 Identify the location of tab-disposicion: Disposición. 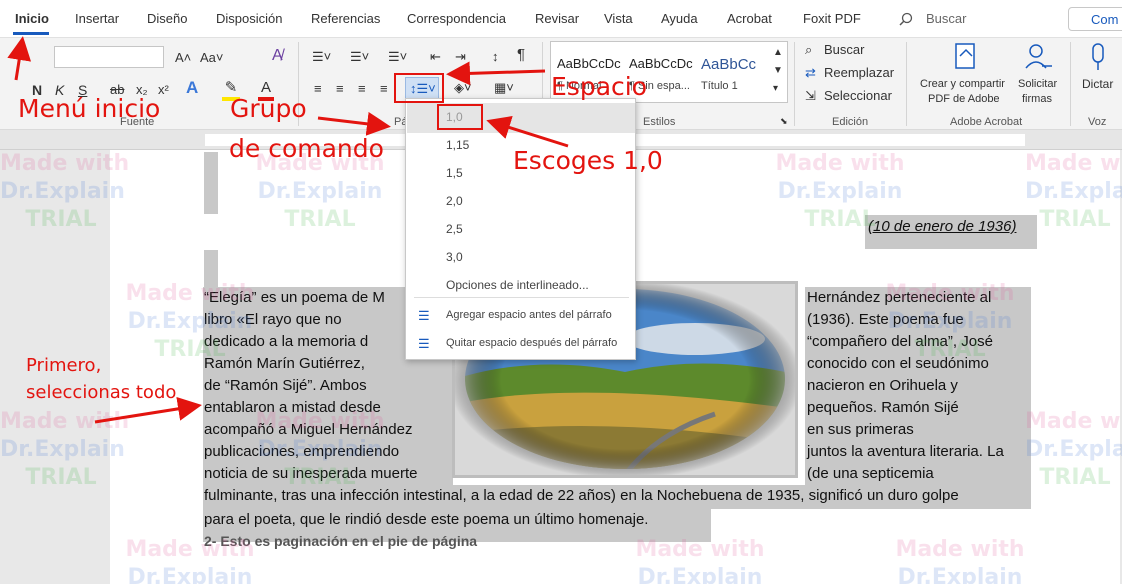
(249, 18).